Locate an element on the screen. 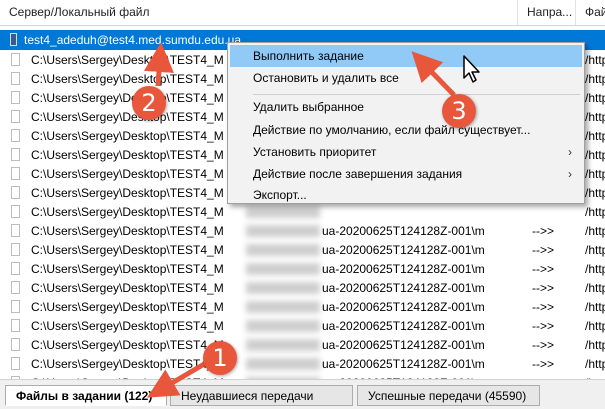 Image resolution: width=605 pixels, height=409 pixels. tab-queued-files: Файлы в задании (122) is located at coordinates (86, 395).